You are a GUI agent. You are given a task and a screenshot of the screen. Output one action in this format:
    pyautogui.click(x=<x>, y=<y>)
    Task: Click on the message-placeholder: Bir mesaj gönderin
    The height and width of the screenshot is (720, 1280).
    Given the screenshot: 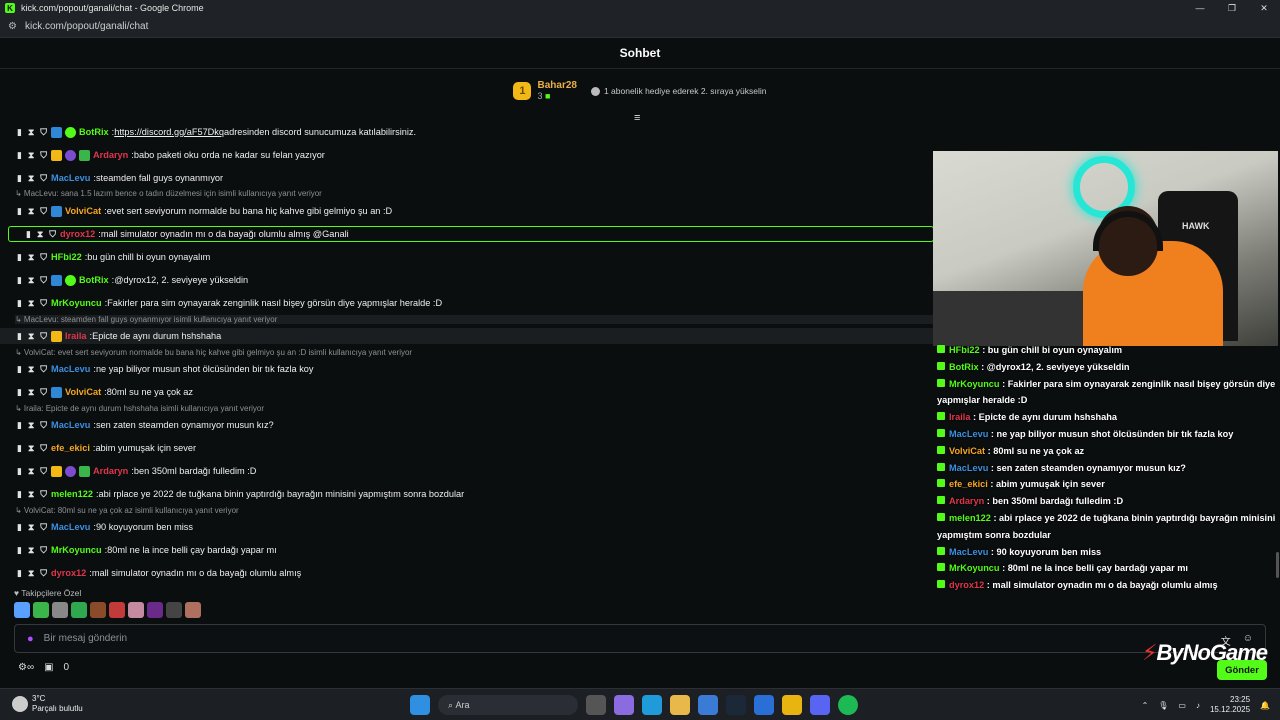 What is the action you would take?
    pyautogui.click(x=85, y=638)
    